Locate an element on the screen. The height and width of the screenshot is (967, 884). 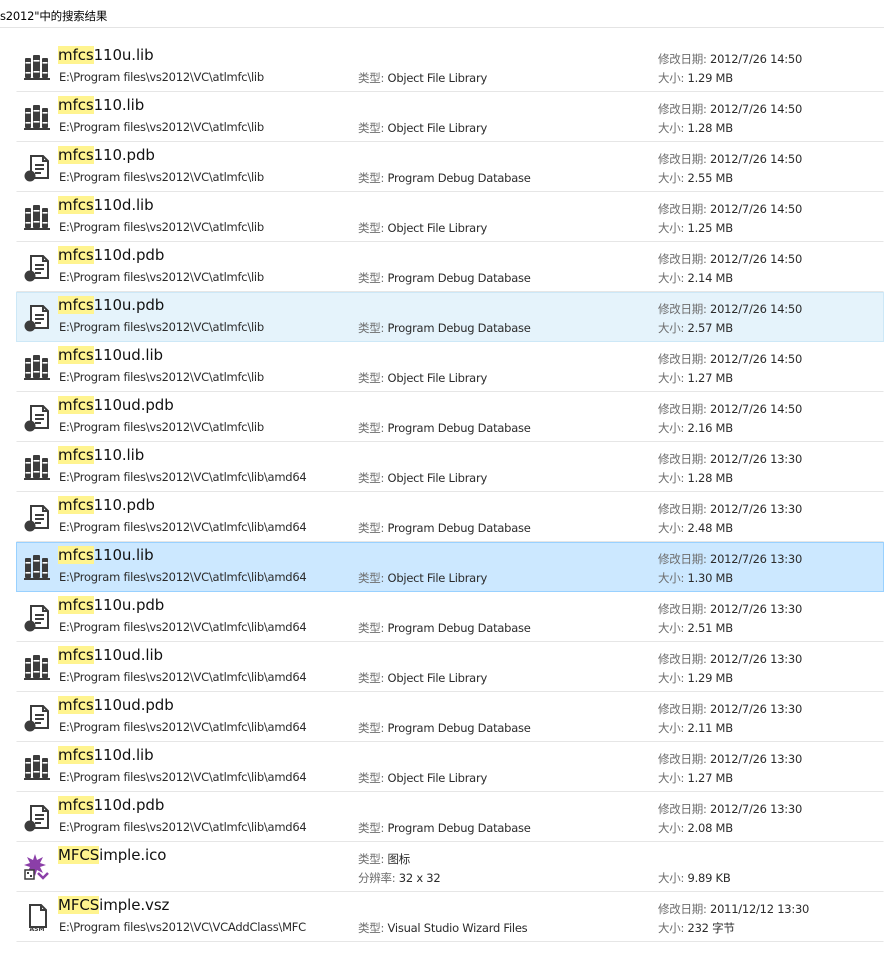
file-size: 大小: 1.25 MB is located at coordinates (695, 228).